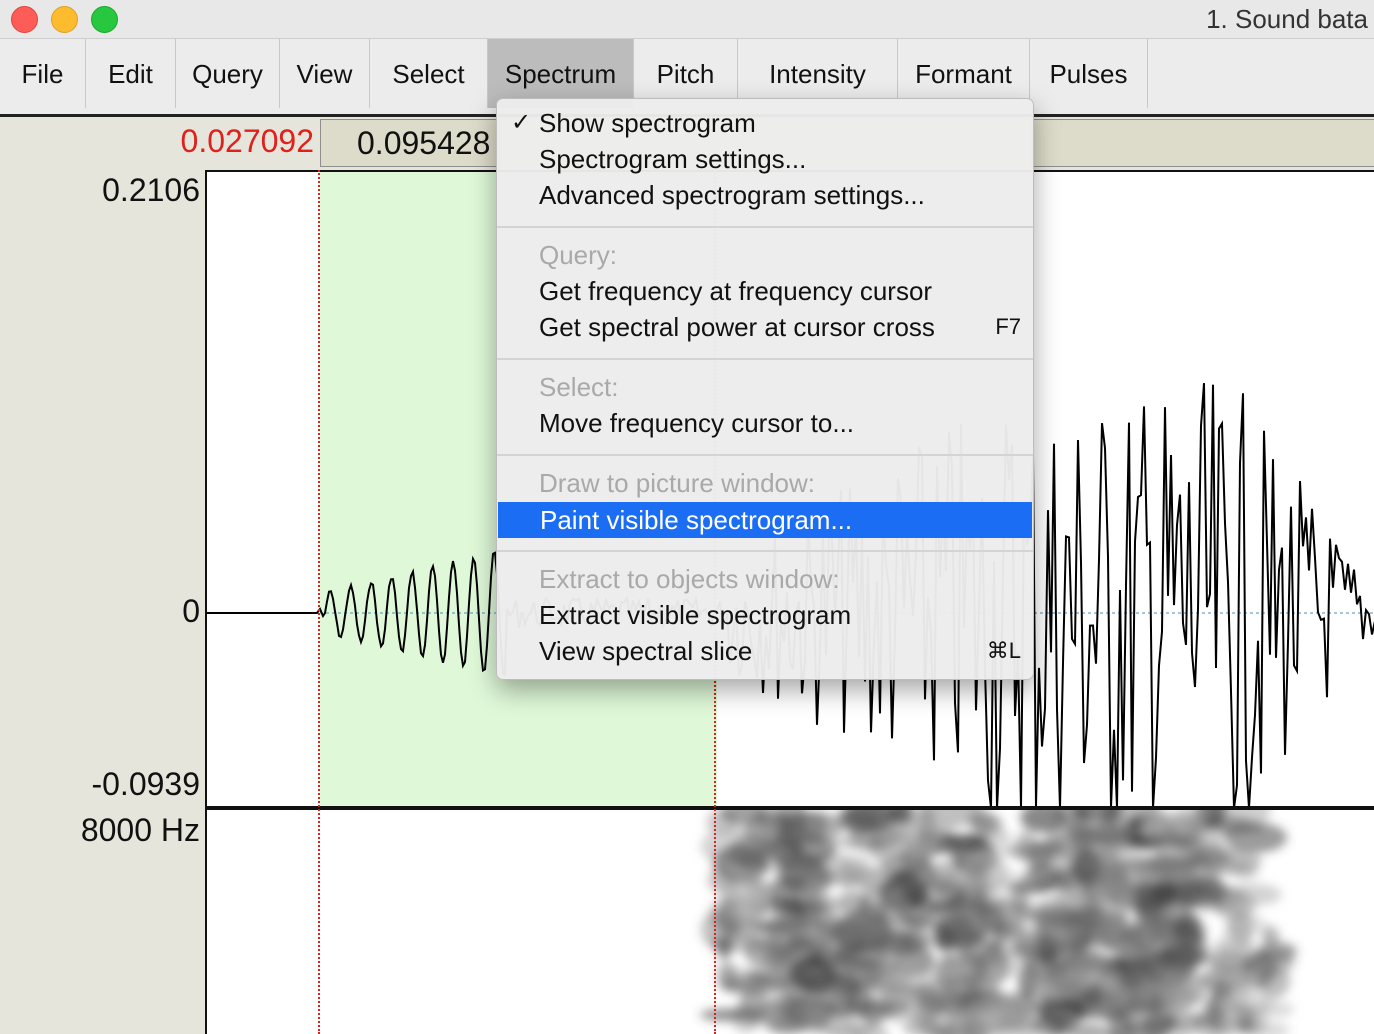  Describe the element at coordinates (765, 291) in the screenshot. I see `menu-item-get-frequency: Get frequency at frequency cursor` at that location.